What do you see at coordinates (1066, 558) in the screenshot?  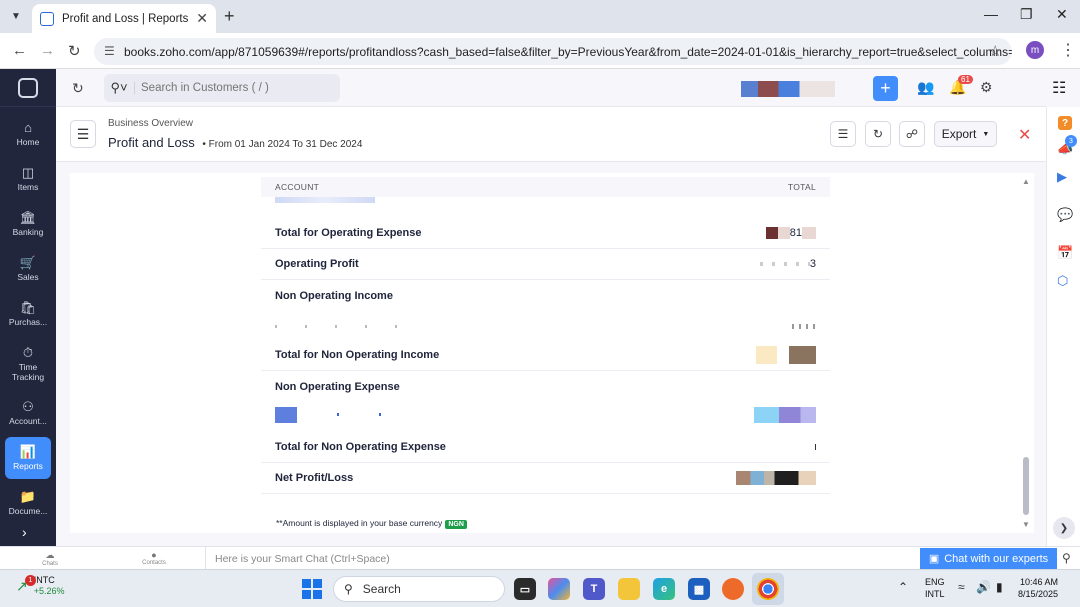 I see `bottom-search-icon: ⚲` at bounding box center [1066, 558].